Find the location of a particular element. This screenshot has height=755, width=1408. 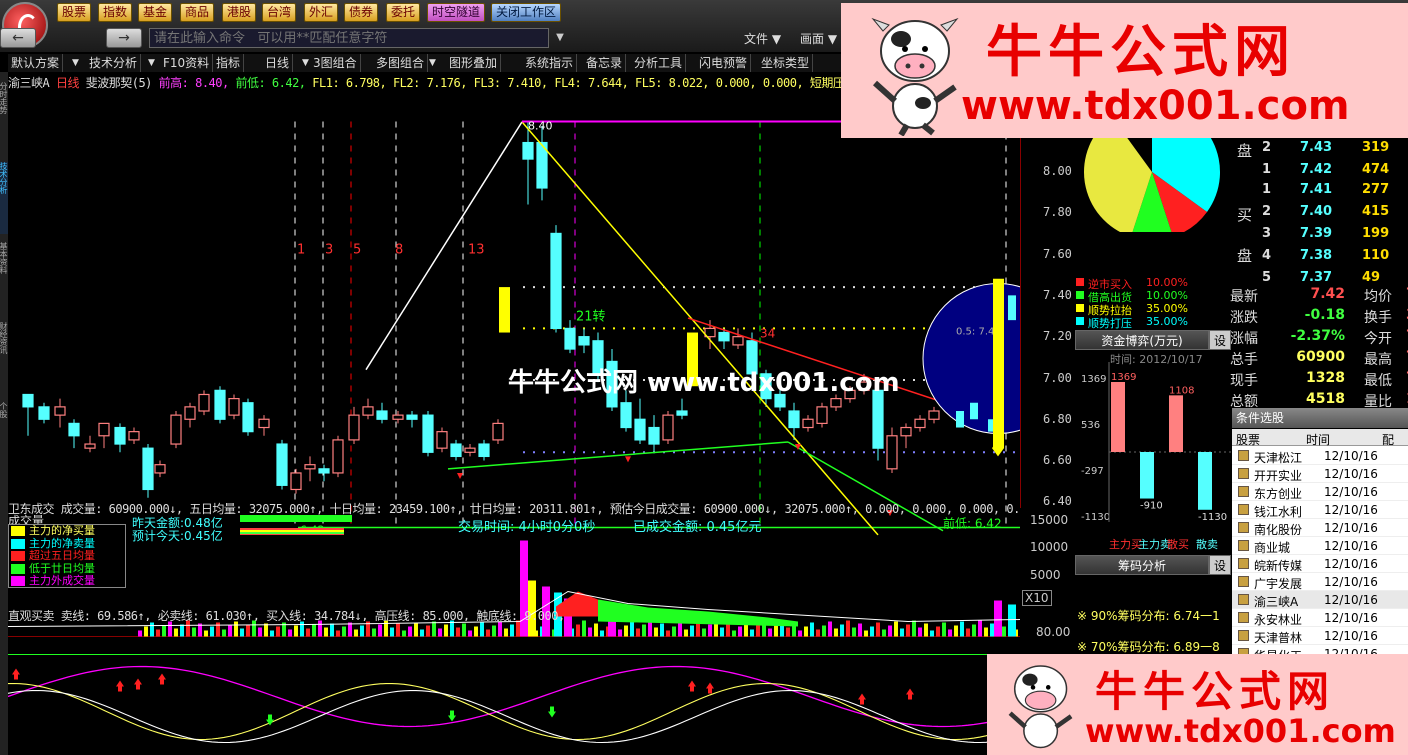

toolbar-item-2: F10资料 is located at coordinates (187, 63).